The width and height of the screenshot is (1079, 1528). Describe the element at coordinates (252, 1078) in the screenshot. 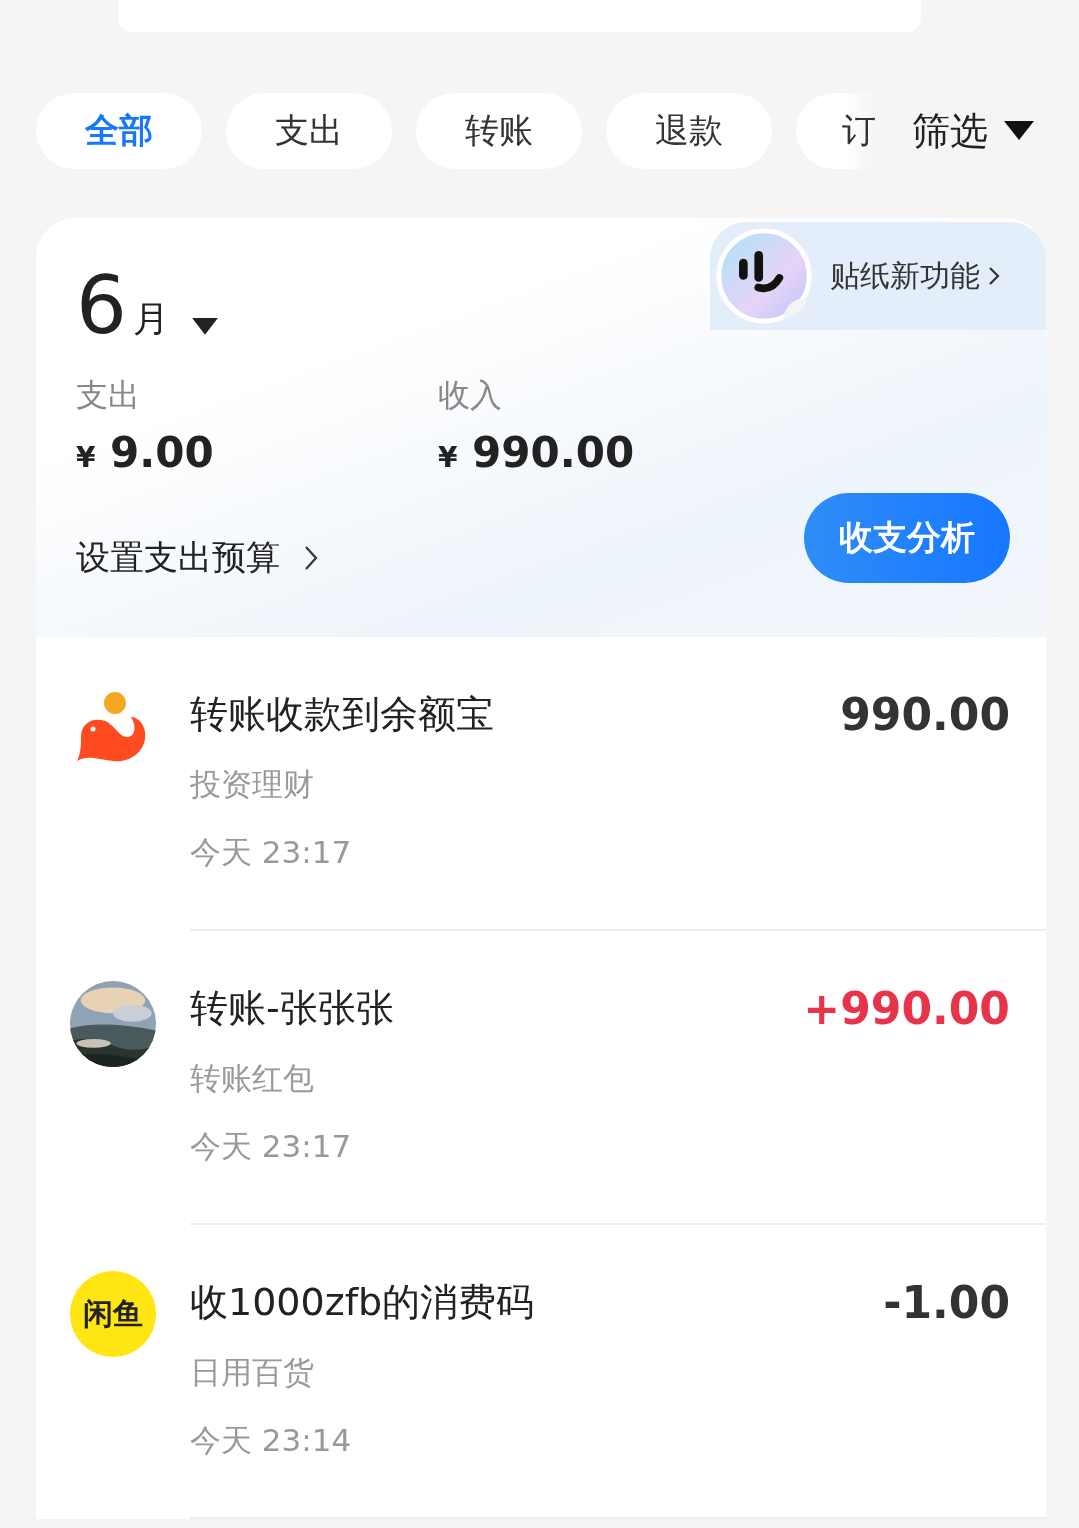

I see `transaction-category: 转账红包` at that location.